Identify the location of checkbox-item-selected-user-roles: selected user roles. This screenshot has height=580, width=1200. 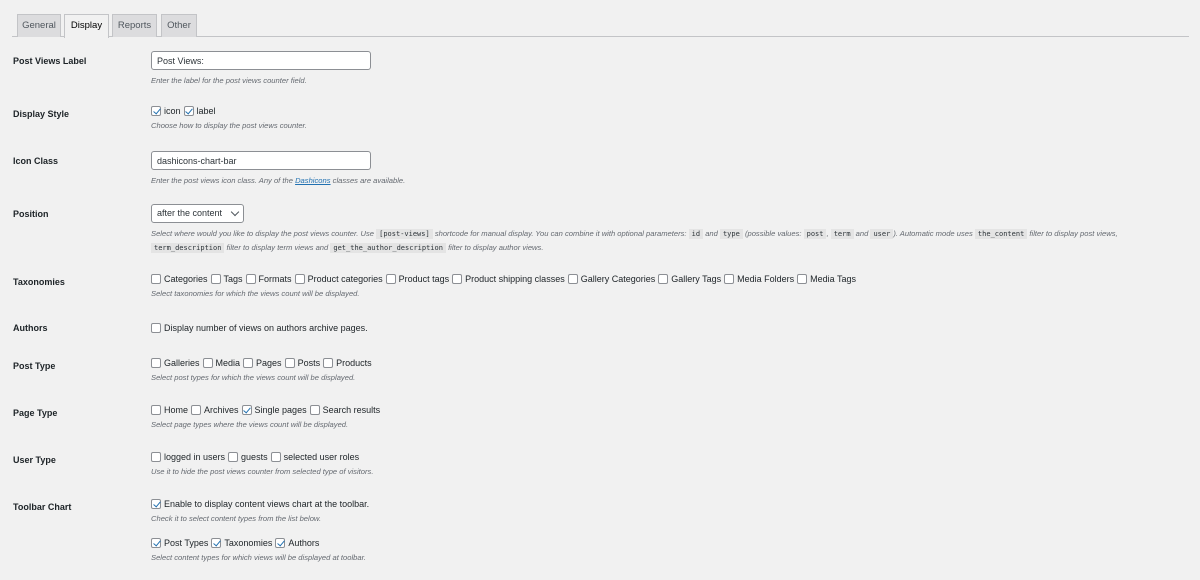
(314, 457).